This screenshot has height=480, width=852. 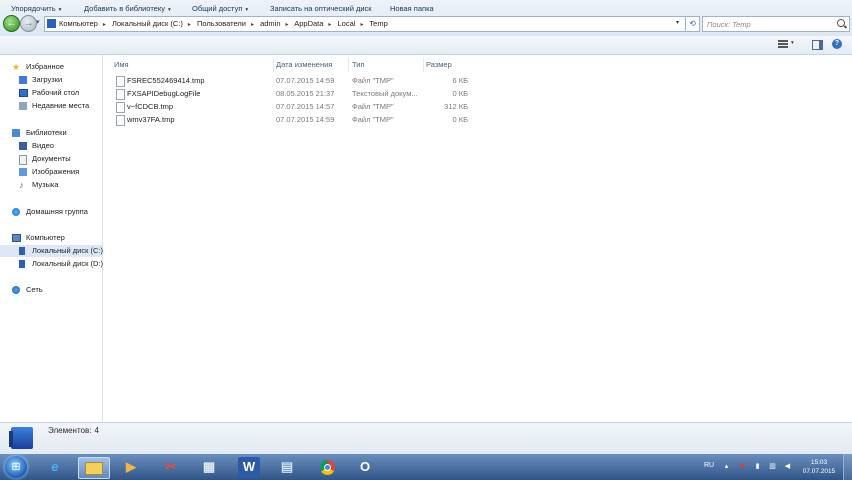 I want to click on monitor-icon: ▤, so click(x=287, y=466).